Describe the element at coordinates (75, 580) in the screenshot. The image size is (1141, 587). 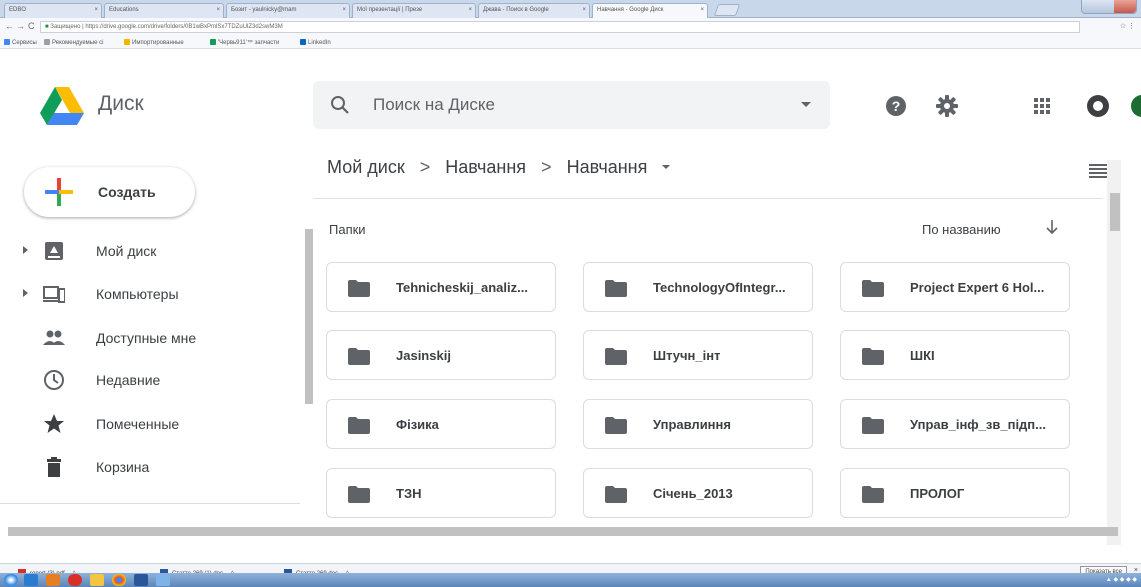
I see `opera-icon` at that location.